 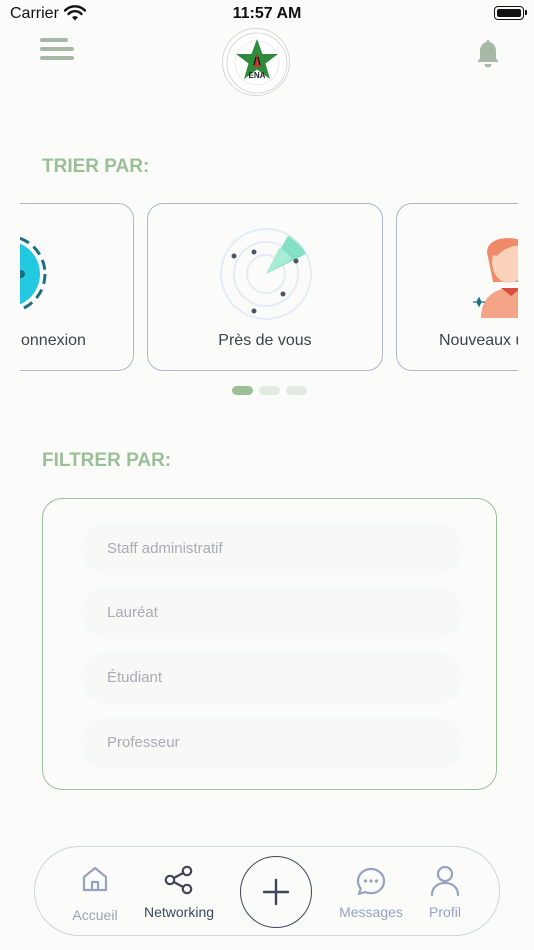 I want to click on nav-label: Profil, so click(x=445, y=912).